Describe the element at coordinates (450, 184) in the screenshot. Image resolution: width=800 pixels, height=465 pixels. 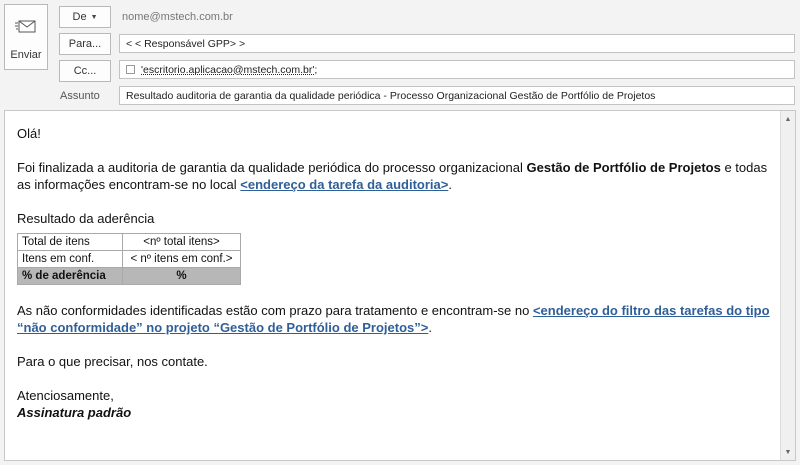
I see `para1-end: .` at that location.